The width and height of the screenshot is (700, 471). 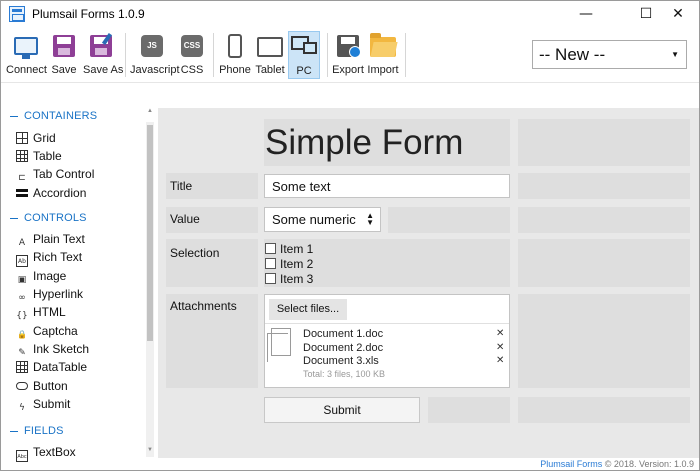 What do you see at coordinates (50, 241) in the screenshot?
I see `sidebar-item-plain-text: A Plain Text` at bounding box center [50, 241].